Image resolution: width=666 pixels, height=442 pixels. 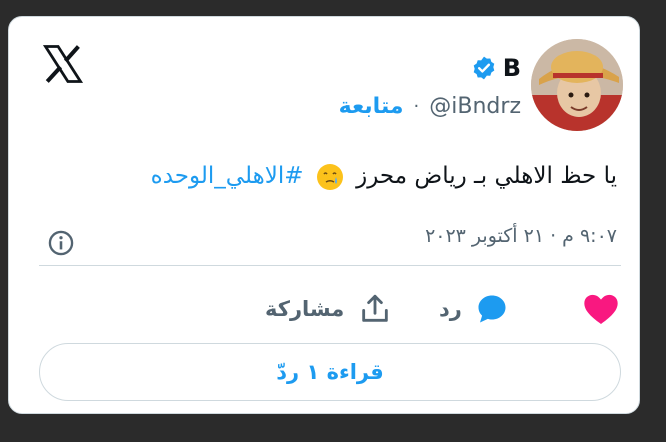 What do you see at coordinates (330, 372) in the screenshot?
I see `read-replies-button: قراءة ١ ردّ` at bounding box center [330, 372].